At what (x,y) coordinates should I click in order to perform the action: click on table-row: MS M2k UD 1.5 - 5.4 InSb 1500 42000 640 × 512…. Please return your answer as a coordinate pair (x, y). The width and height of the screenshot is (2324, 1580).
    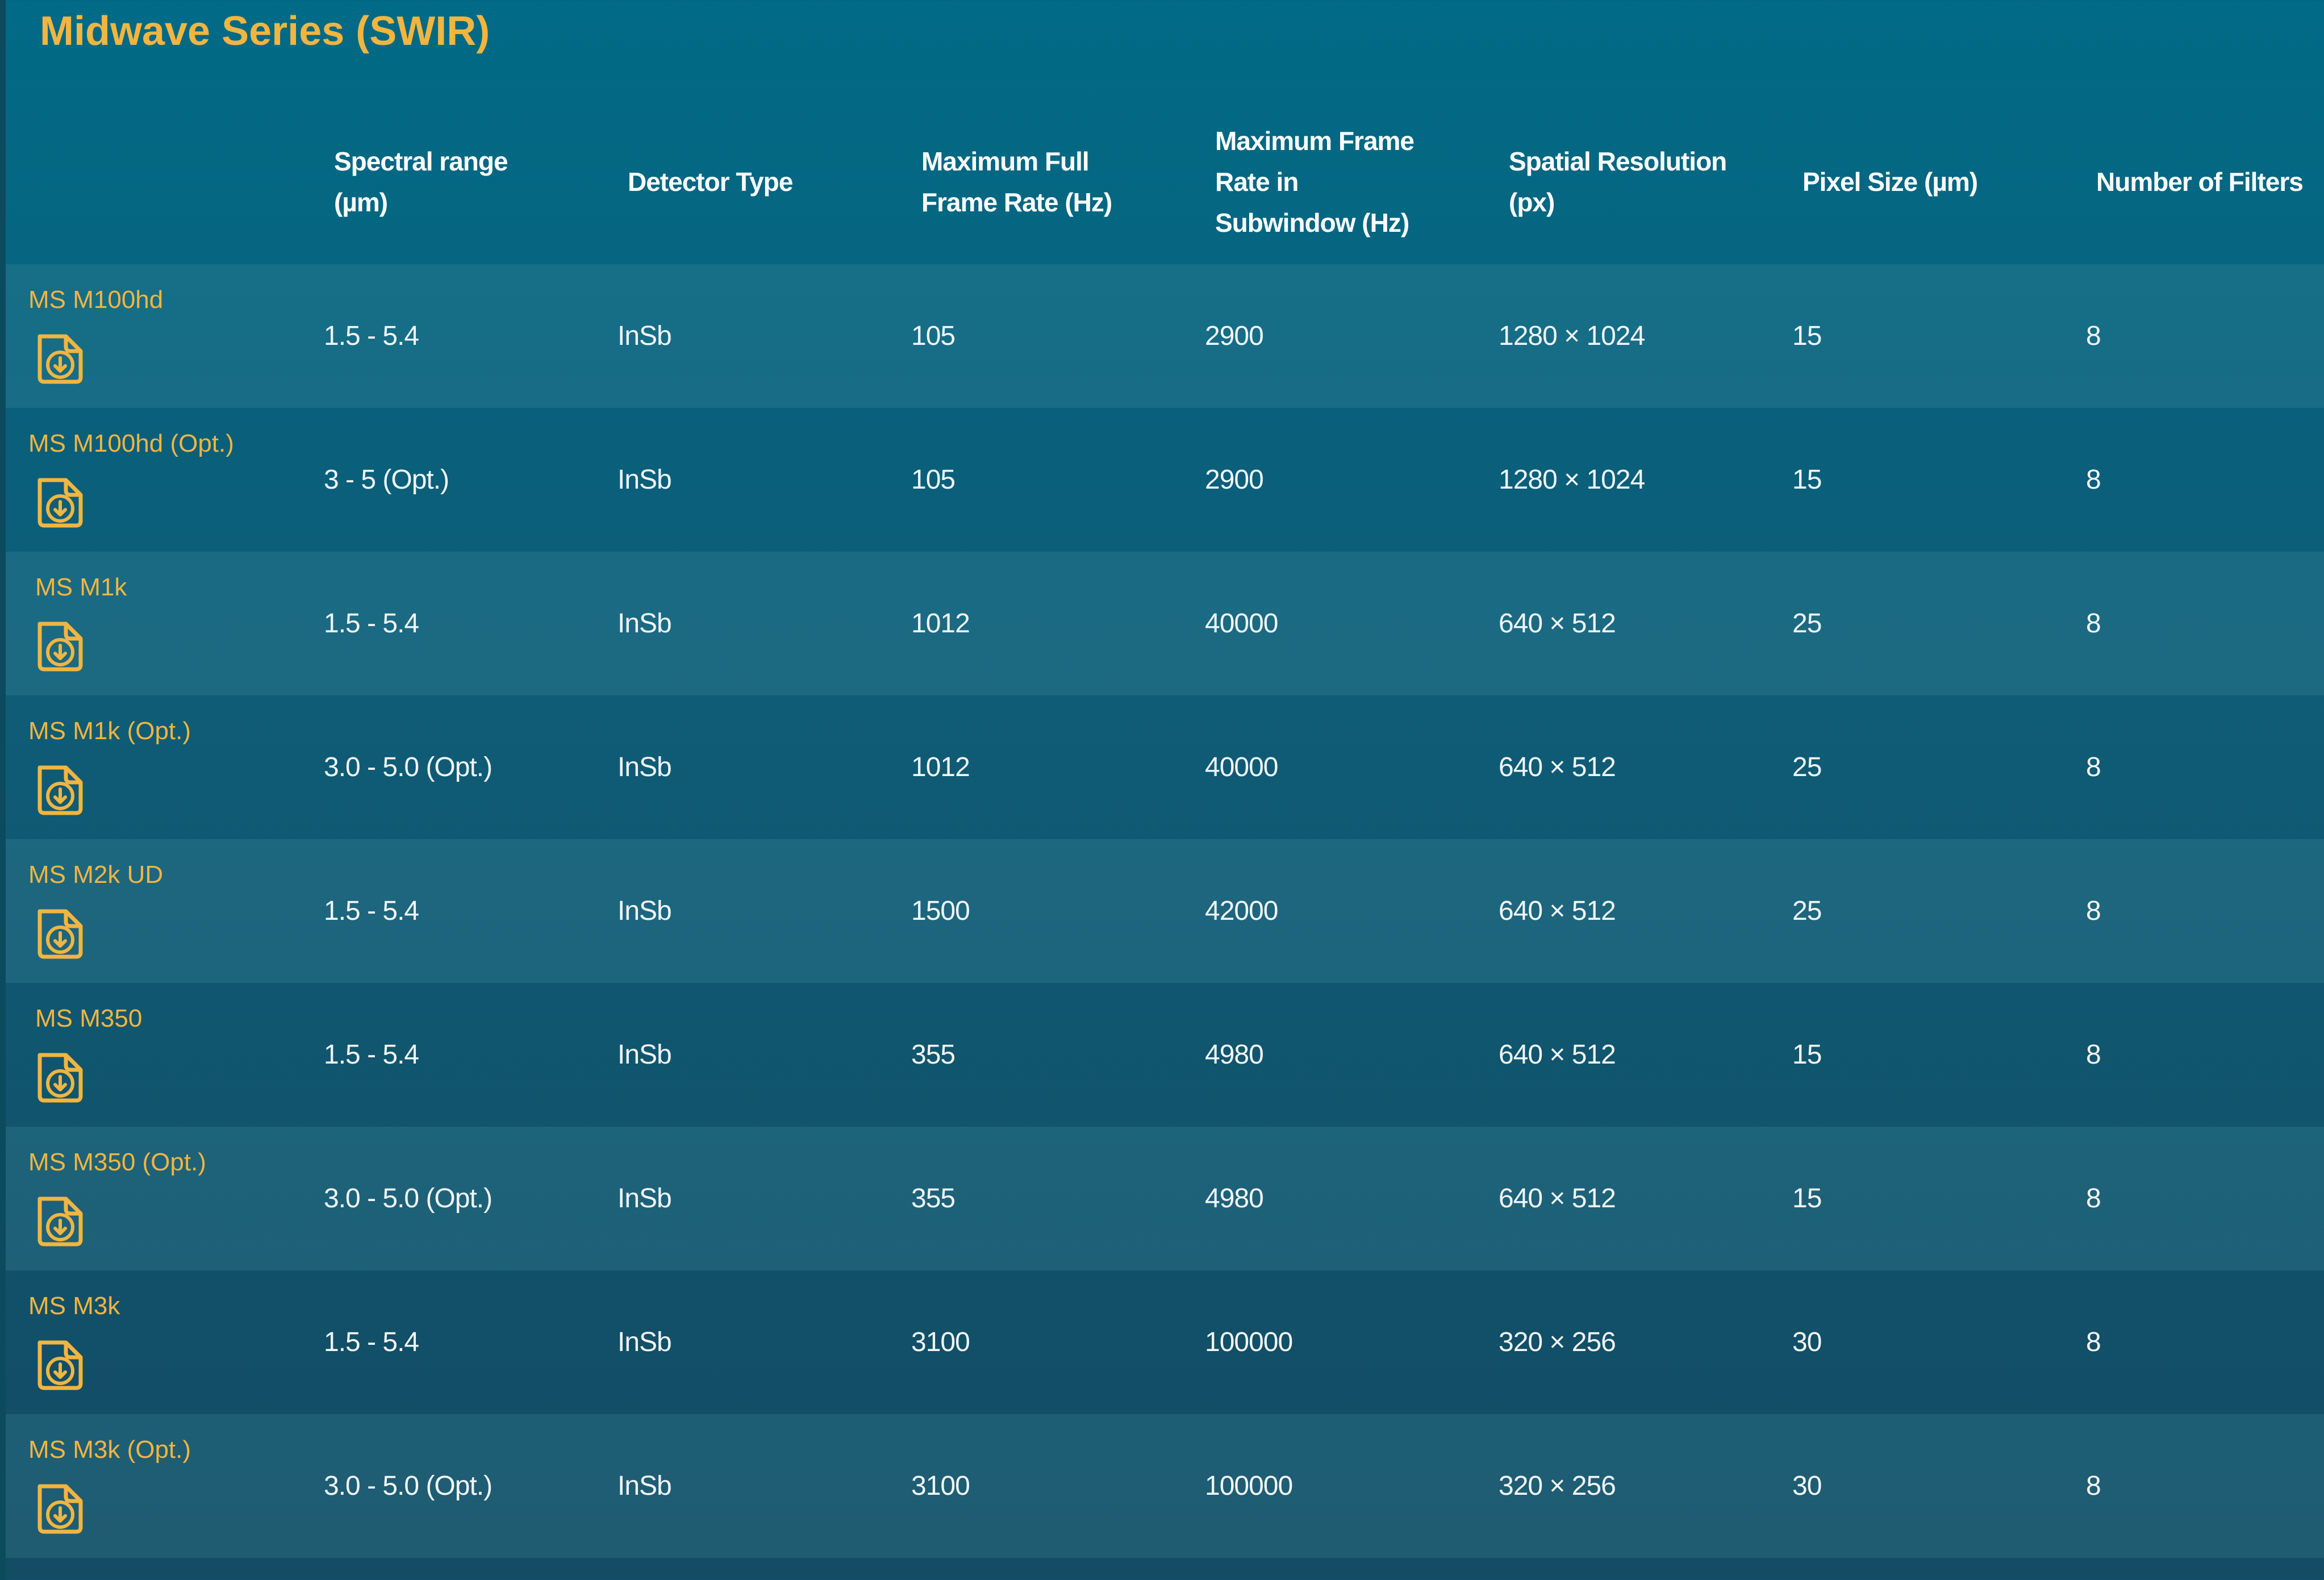
    Looking at the image, I should click on (1165, 911).